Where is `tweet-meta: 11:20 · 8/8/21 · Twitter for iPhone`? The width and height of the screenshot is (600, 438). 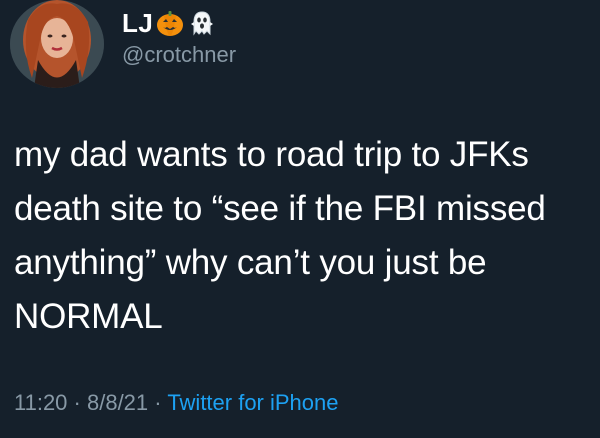
tweet-meta: 11:20 · 8/8/21 · Twitter for iPhone is located at coordinates (176, 403).